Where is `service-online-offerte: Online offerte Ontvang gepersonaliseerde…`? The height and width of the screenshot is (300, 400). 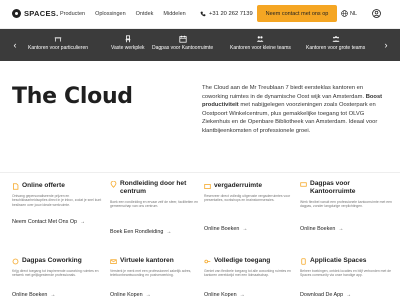
service-online-offerte: Online offerte Ontvang gepersonaliseerde… is located at coordinates (58, 194).